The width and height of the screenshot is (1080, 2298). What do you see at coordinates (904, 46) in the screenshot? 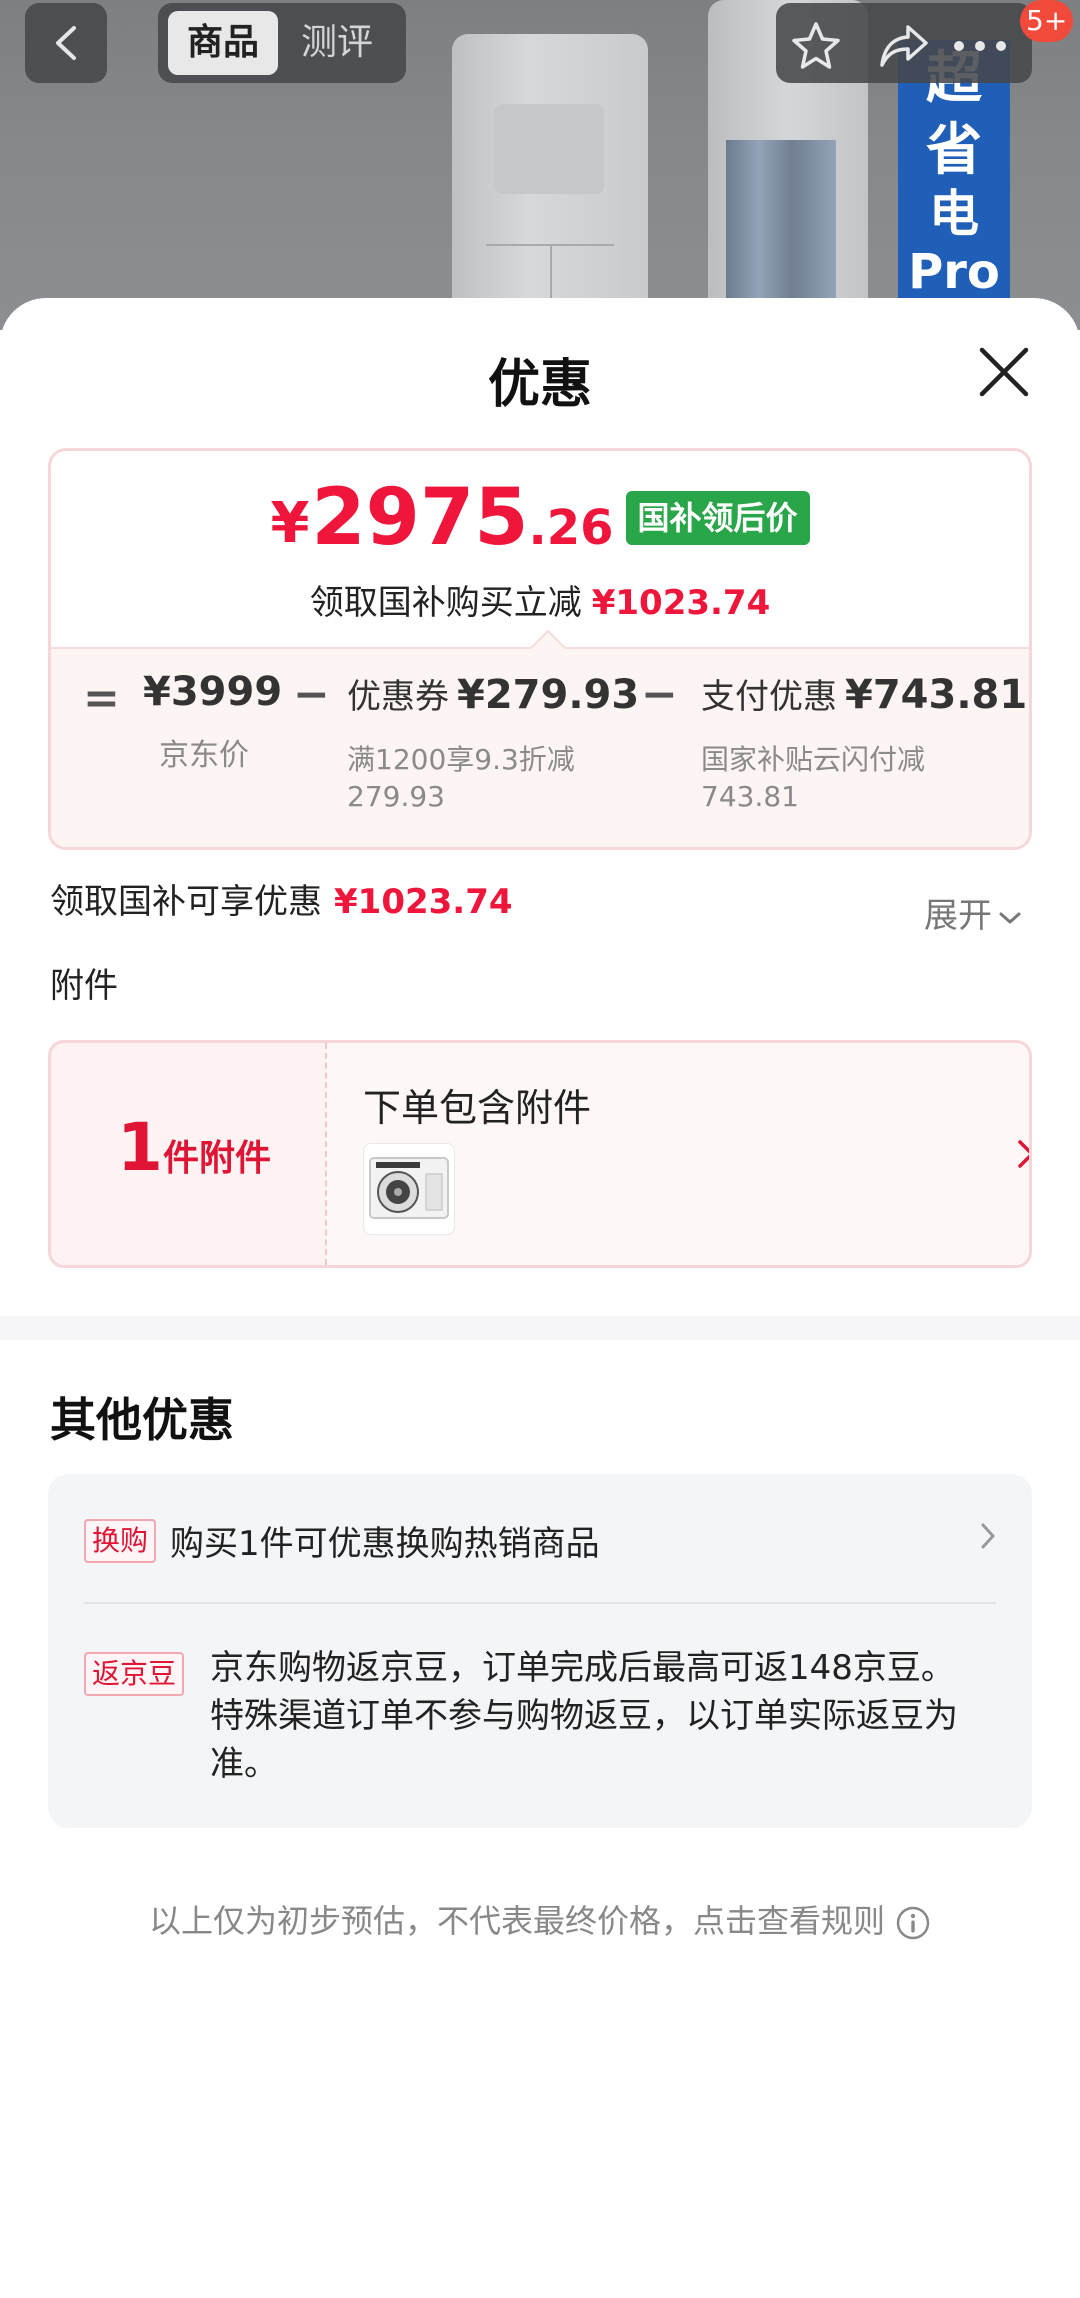
I see `share-icon` at bounding box center [904, 46].